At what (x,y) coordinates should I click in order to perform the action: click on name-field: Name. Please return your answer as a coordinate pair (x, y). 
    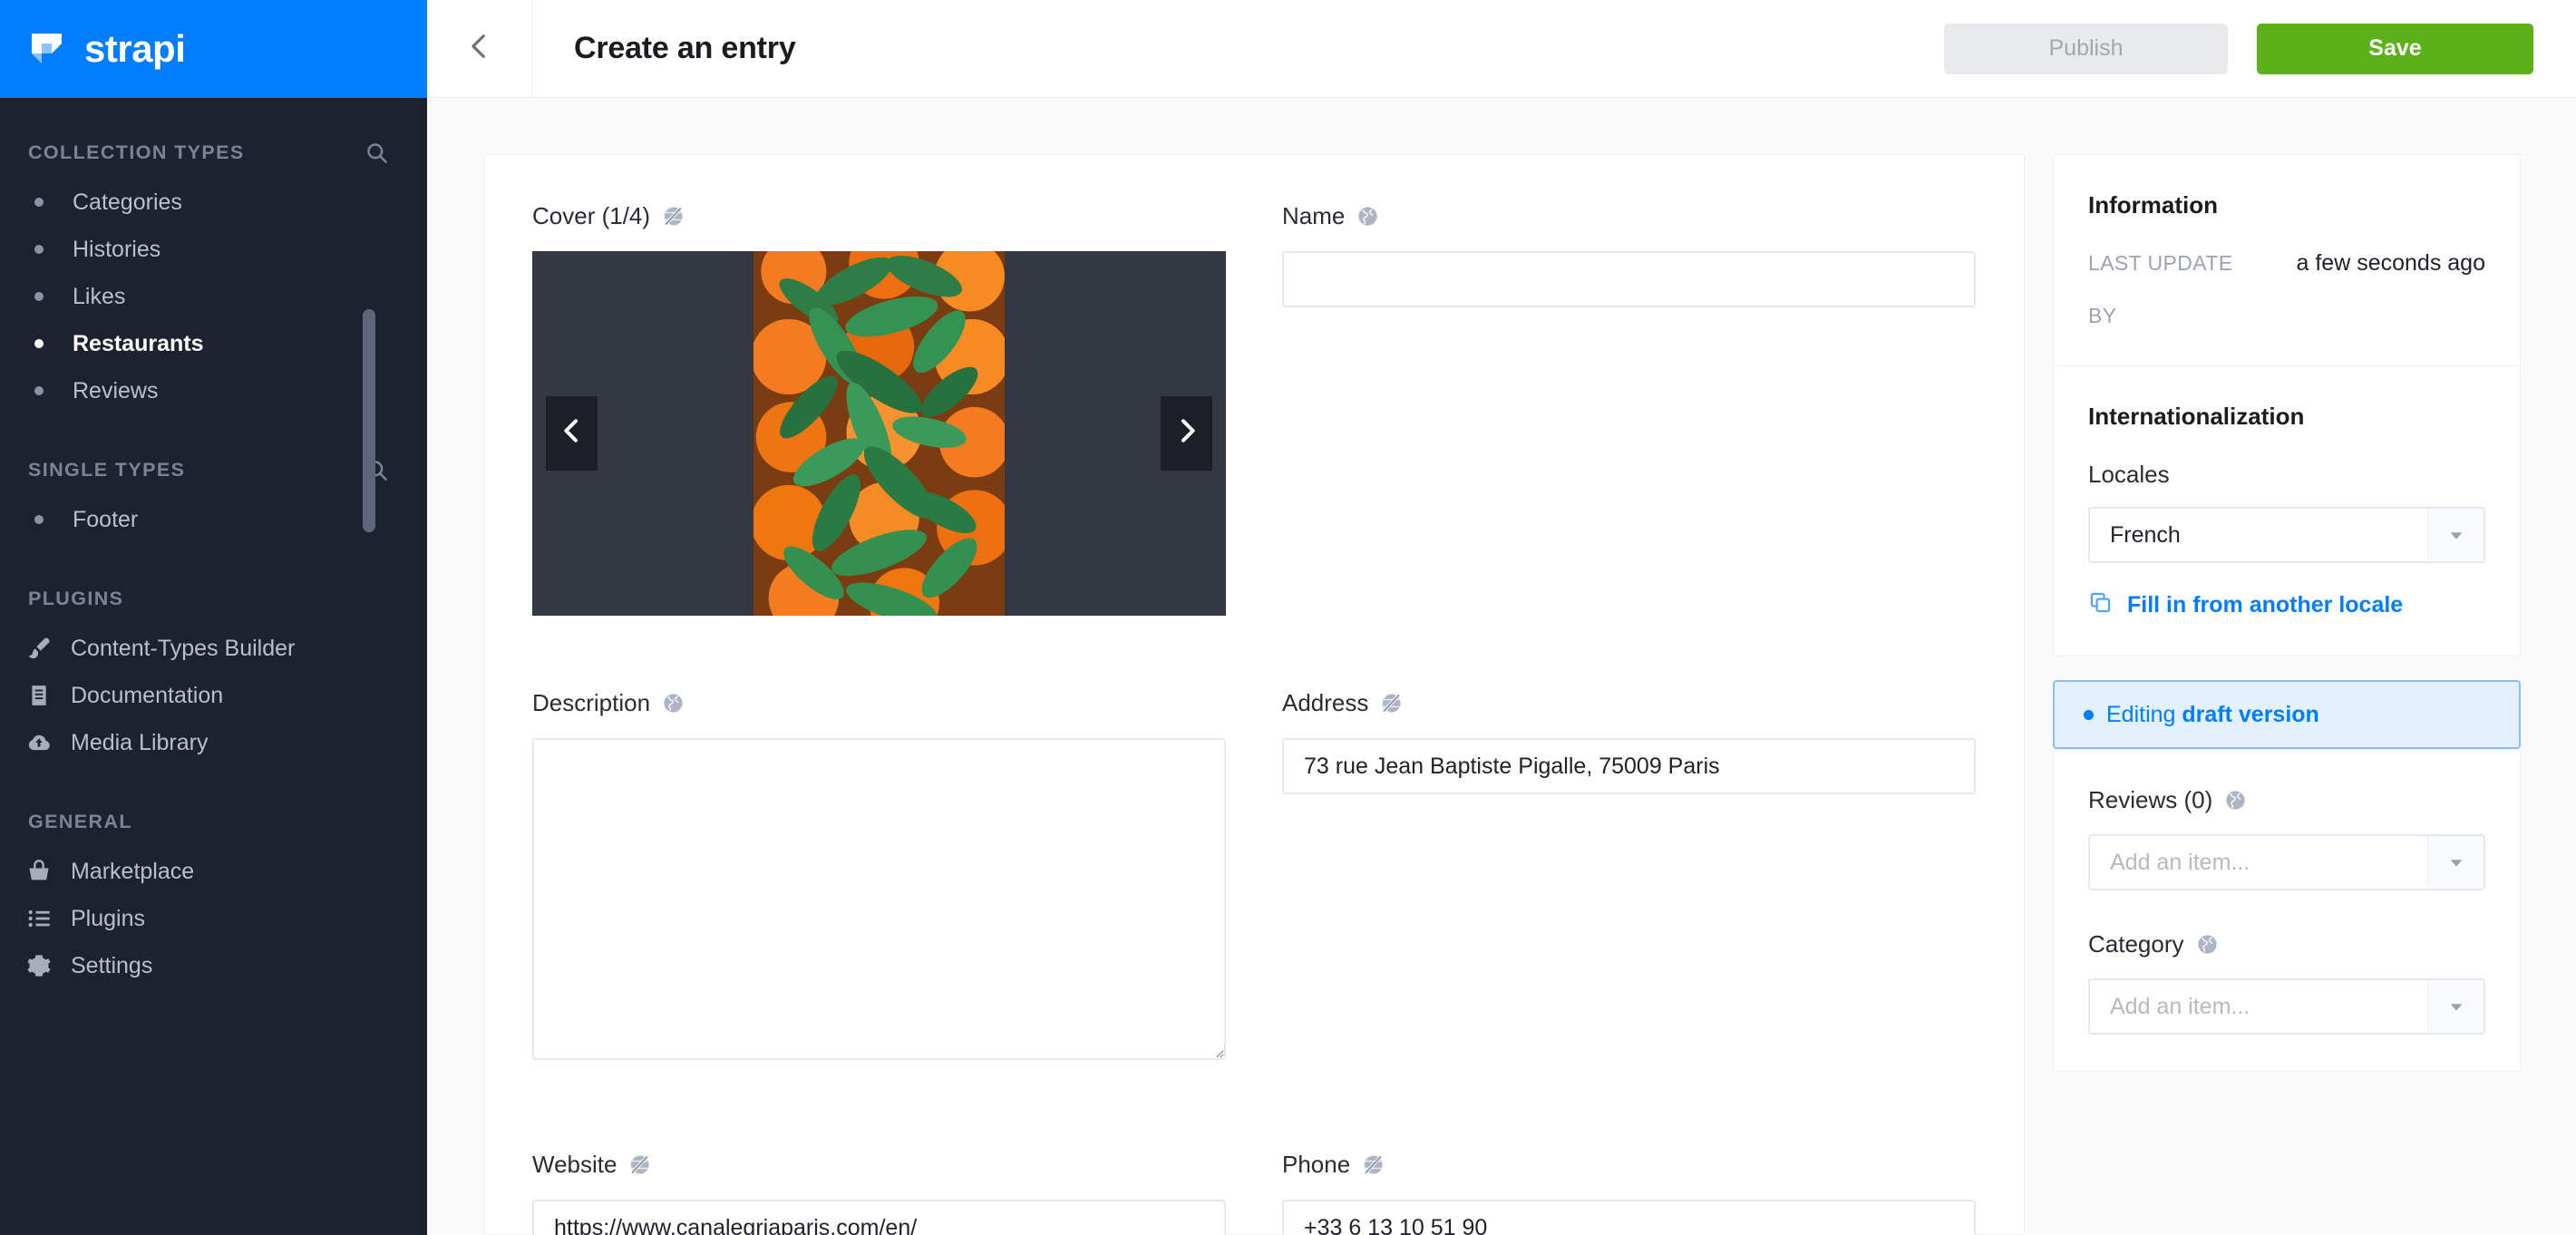
    Looking at the image, I should click on (1629, 409).